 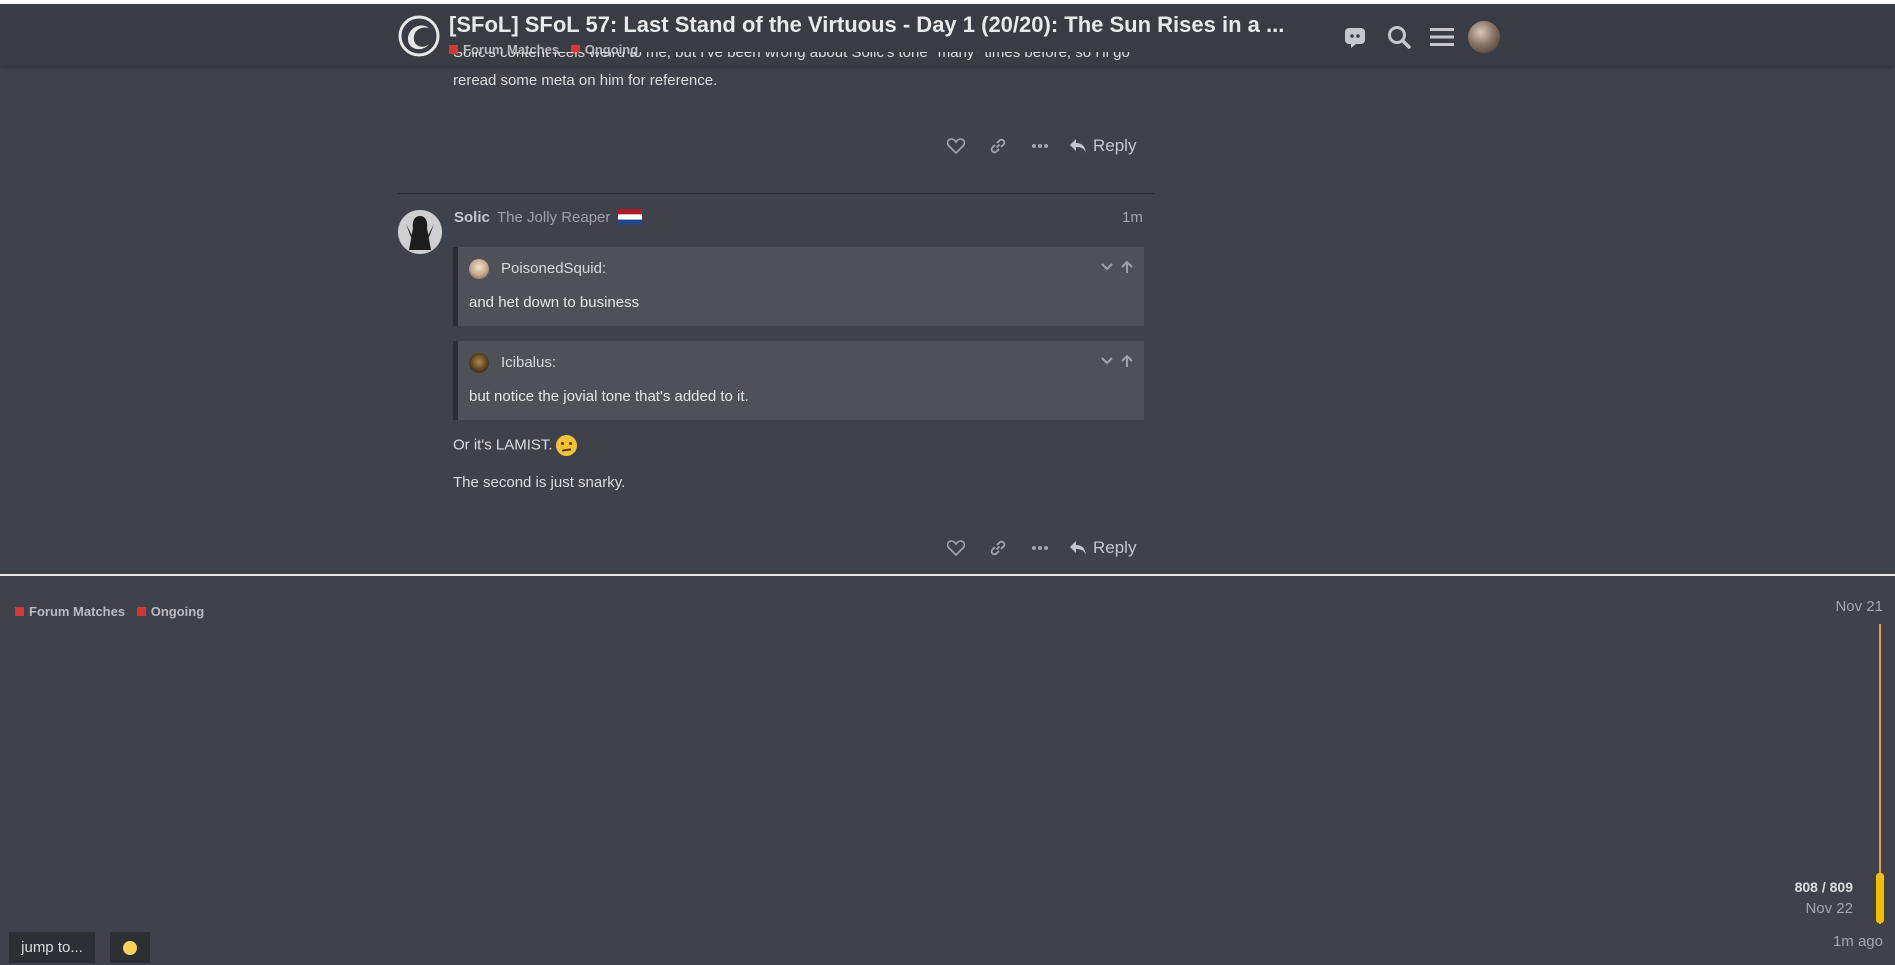 What do you see at coordinates (947, 575) in the screenshot?
I see `pane-split-line` at bounding box center [947, 575].